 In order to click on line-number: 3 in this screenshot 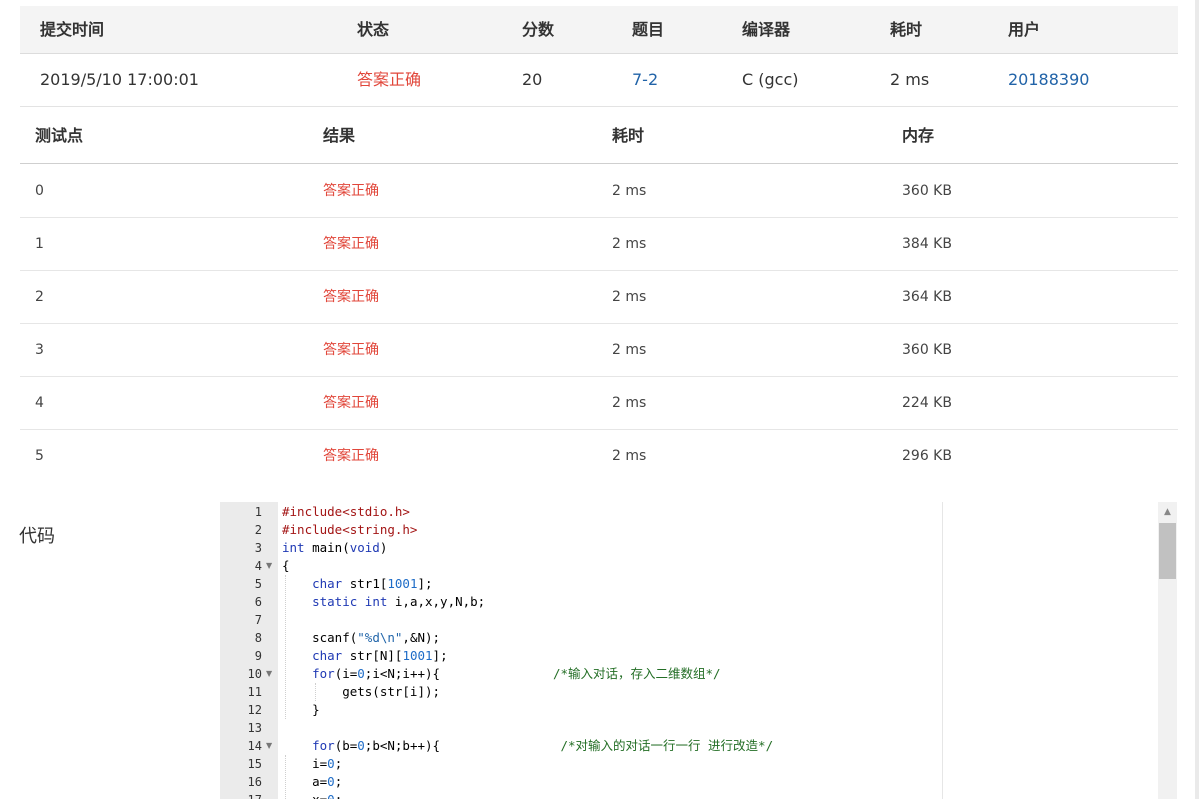, I will do `click(258, 548)`.